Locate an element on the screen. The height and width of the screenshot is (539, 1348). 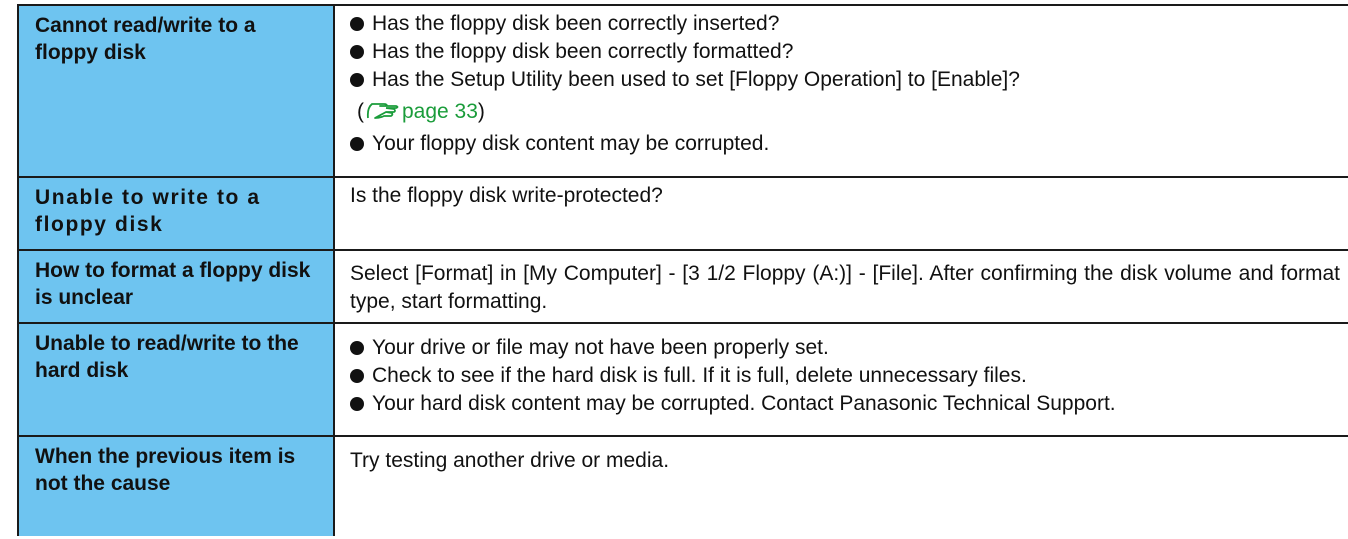
problem-cell: How to format a floppy disk is unclear is located at coordinates (176, 286).